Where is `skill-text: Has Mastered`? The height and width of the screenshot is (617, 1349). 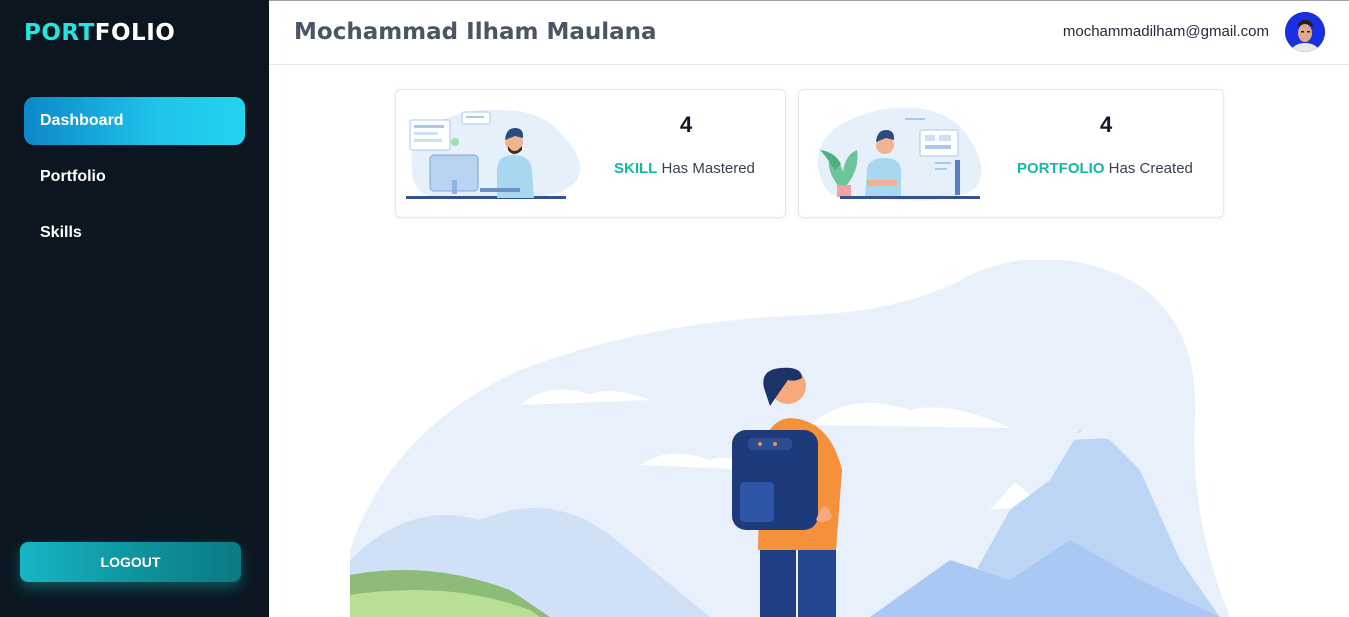
skill-text: Has Mastered is located at coordinates (706, 168).